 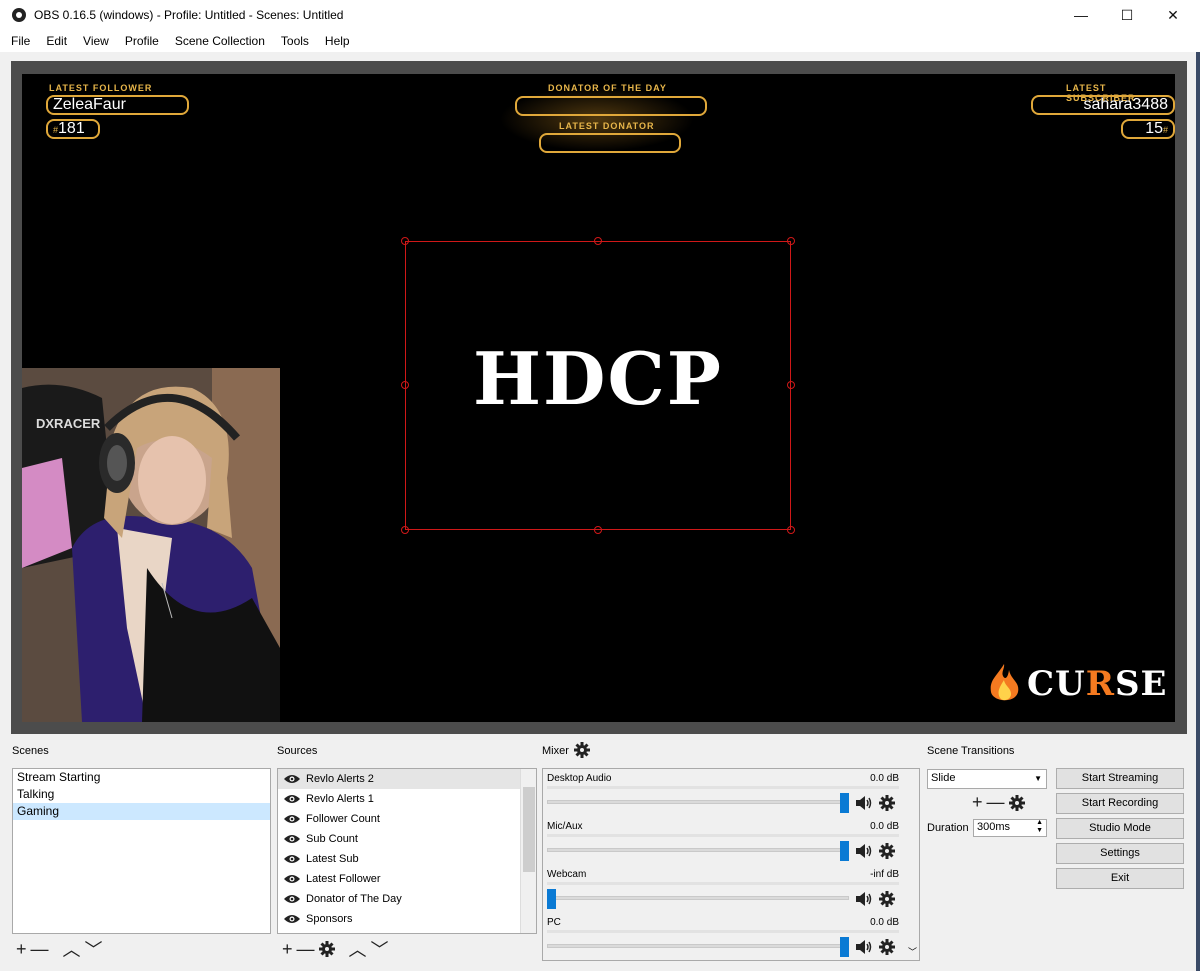 I want to click on transition-select: Slide ▼, so click(x=987, y=779).